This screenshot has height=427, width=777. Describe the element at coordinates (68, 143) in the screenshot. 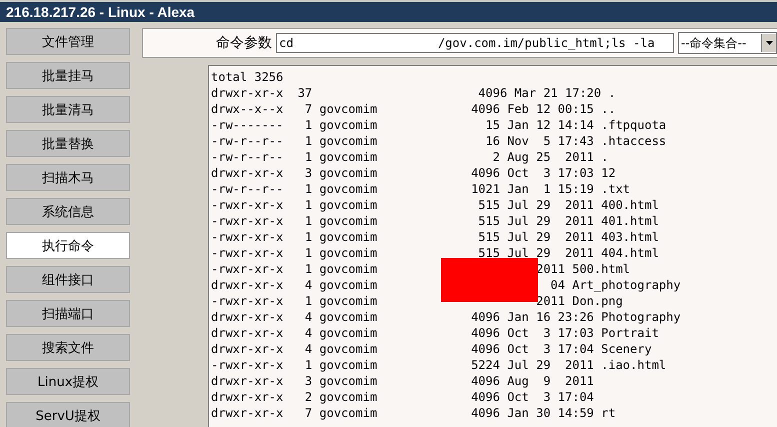

I see `sidebar-button: 批量替换` at that location.